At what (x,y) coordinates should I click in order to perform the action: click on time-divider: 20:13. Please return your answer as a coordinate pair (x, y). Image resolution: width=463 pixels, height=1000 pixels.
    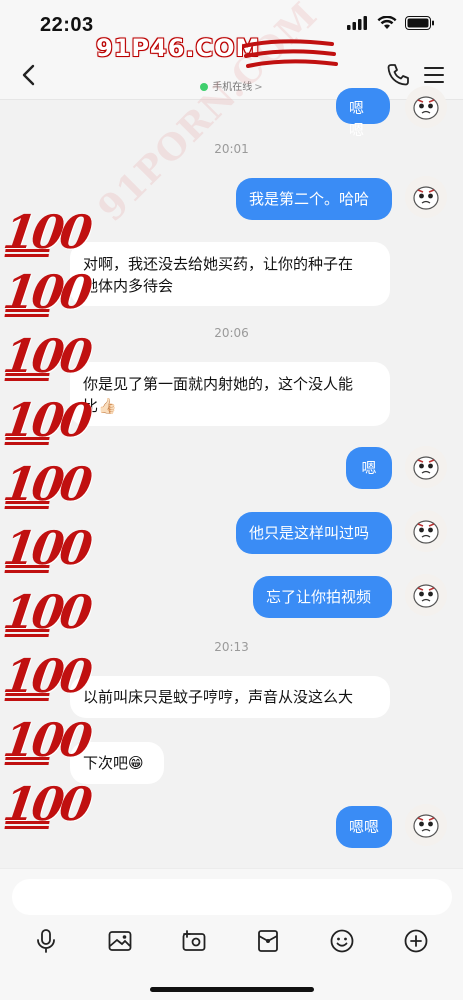
    Looking at the image, I should click on (231, 647).